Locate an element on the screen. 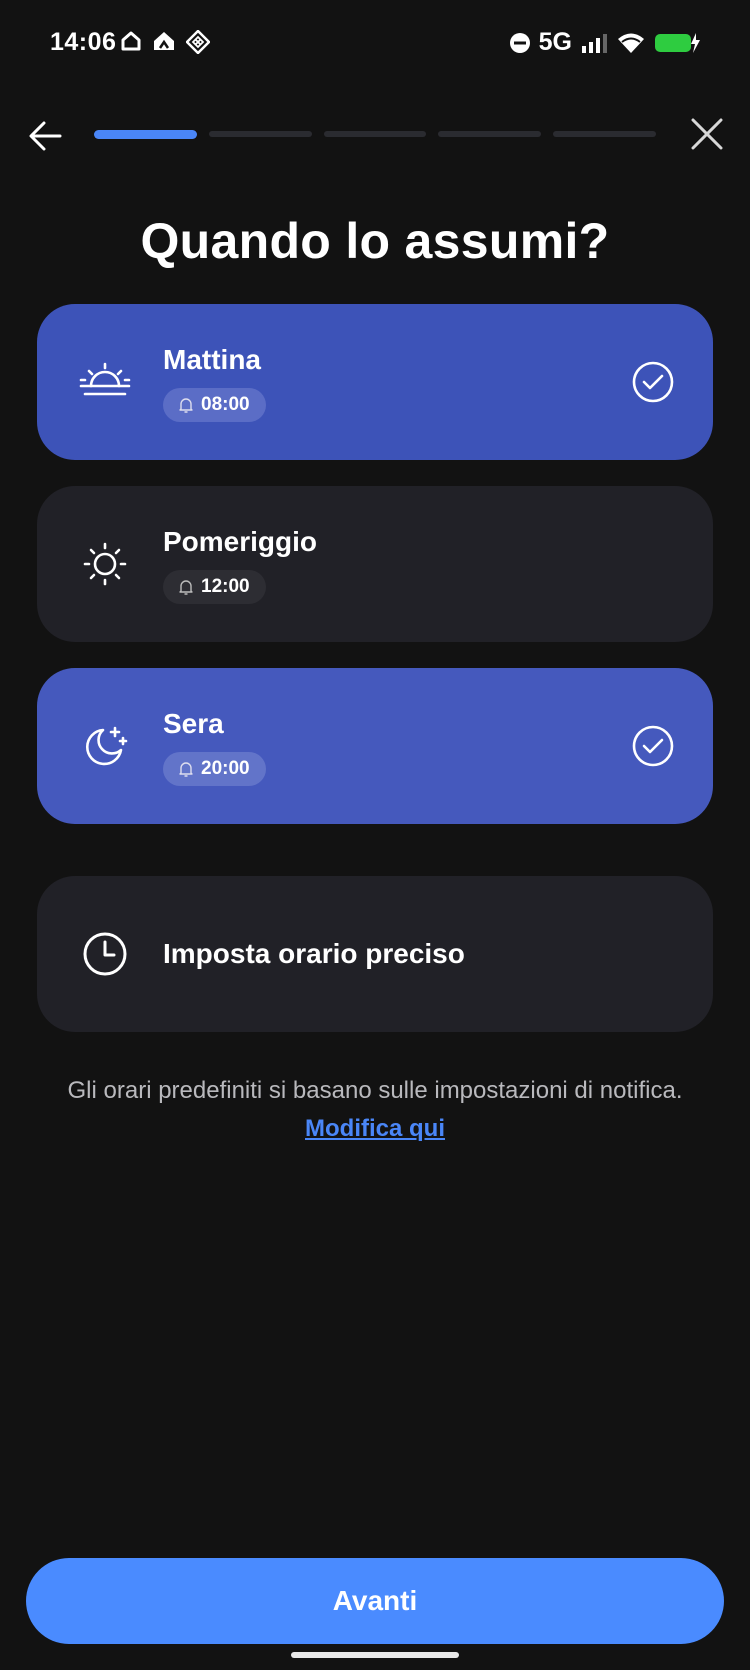  reminder-time-badge: 20:00 is located at coordinates (214, 769).